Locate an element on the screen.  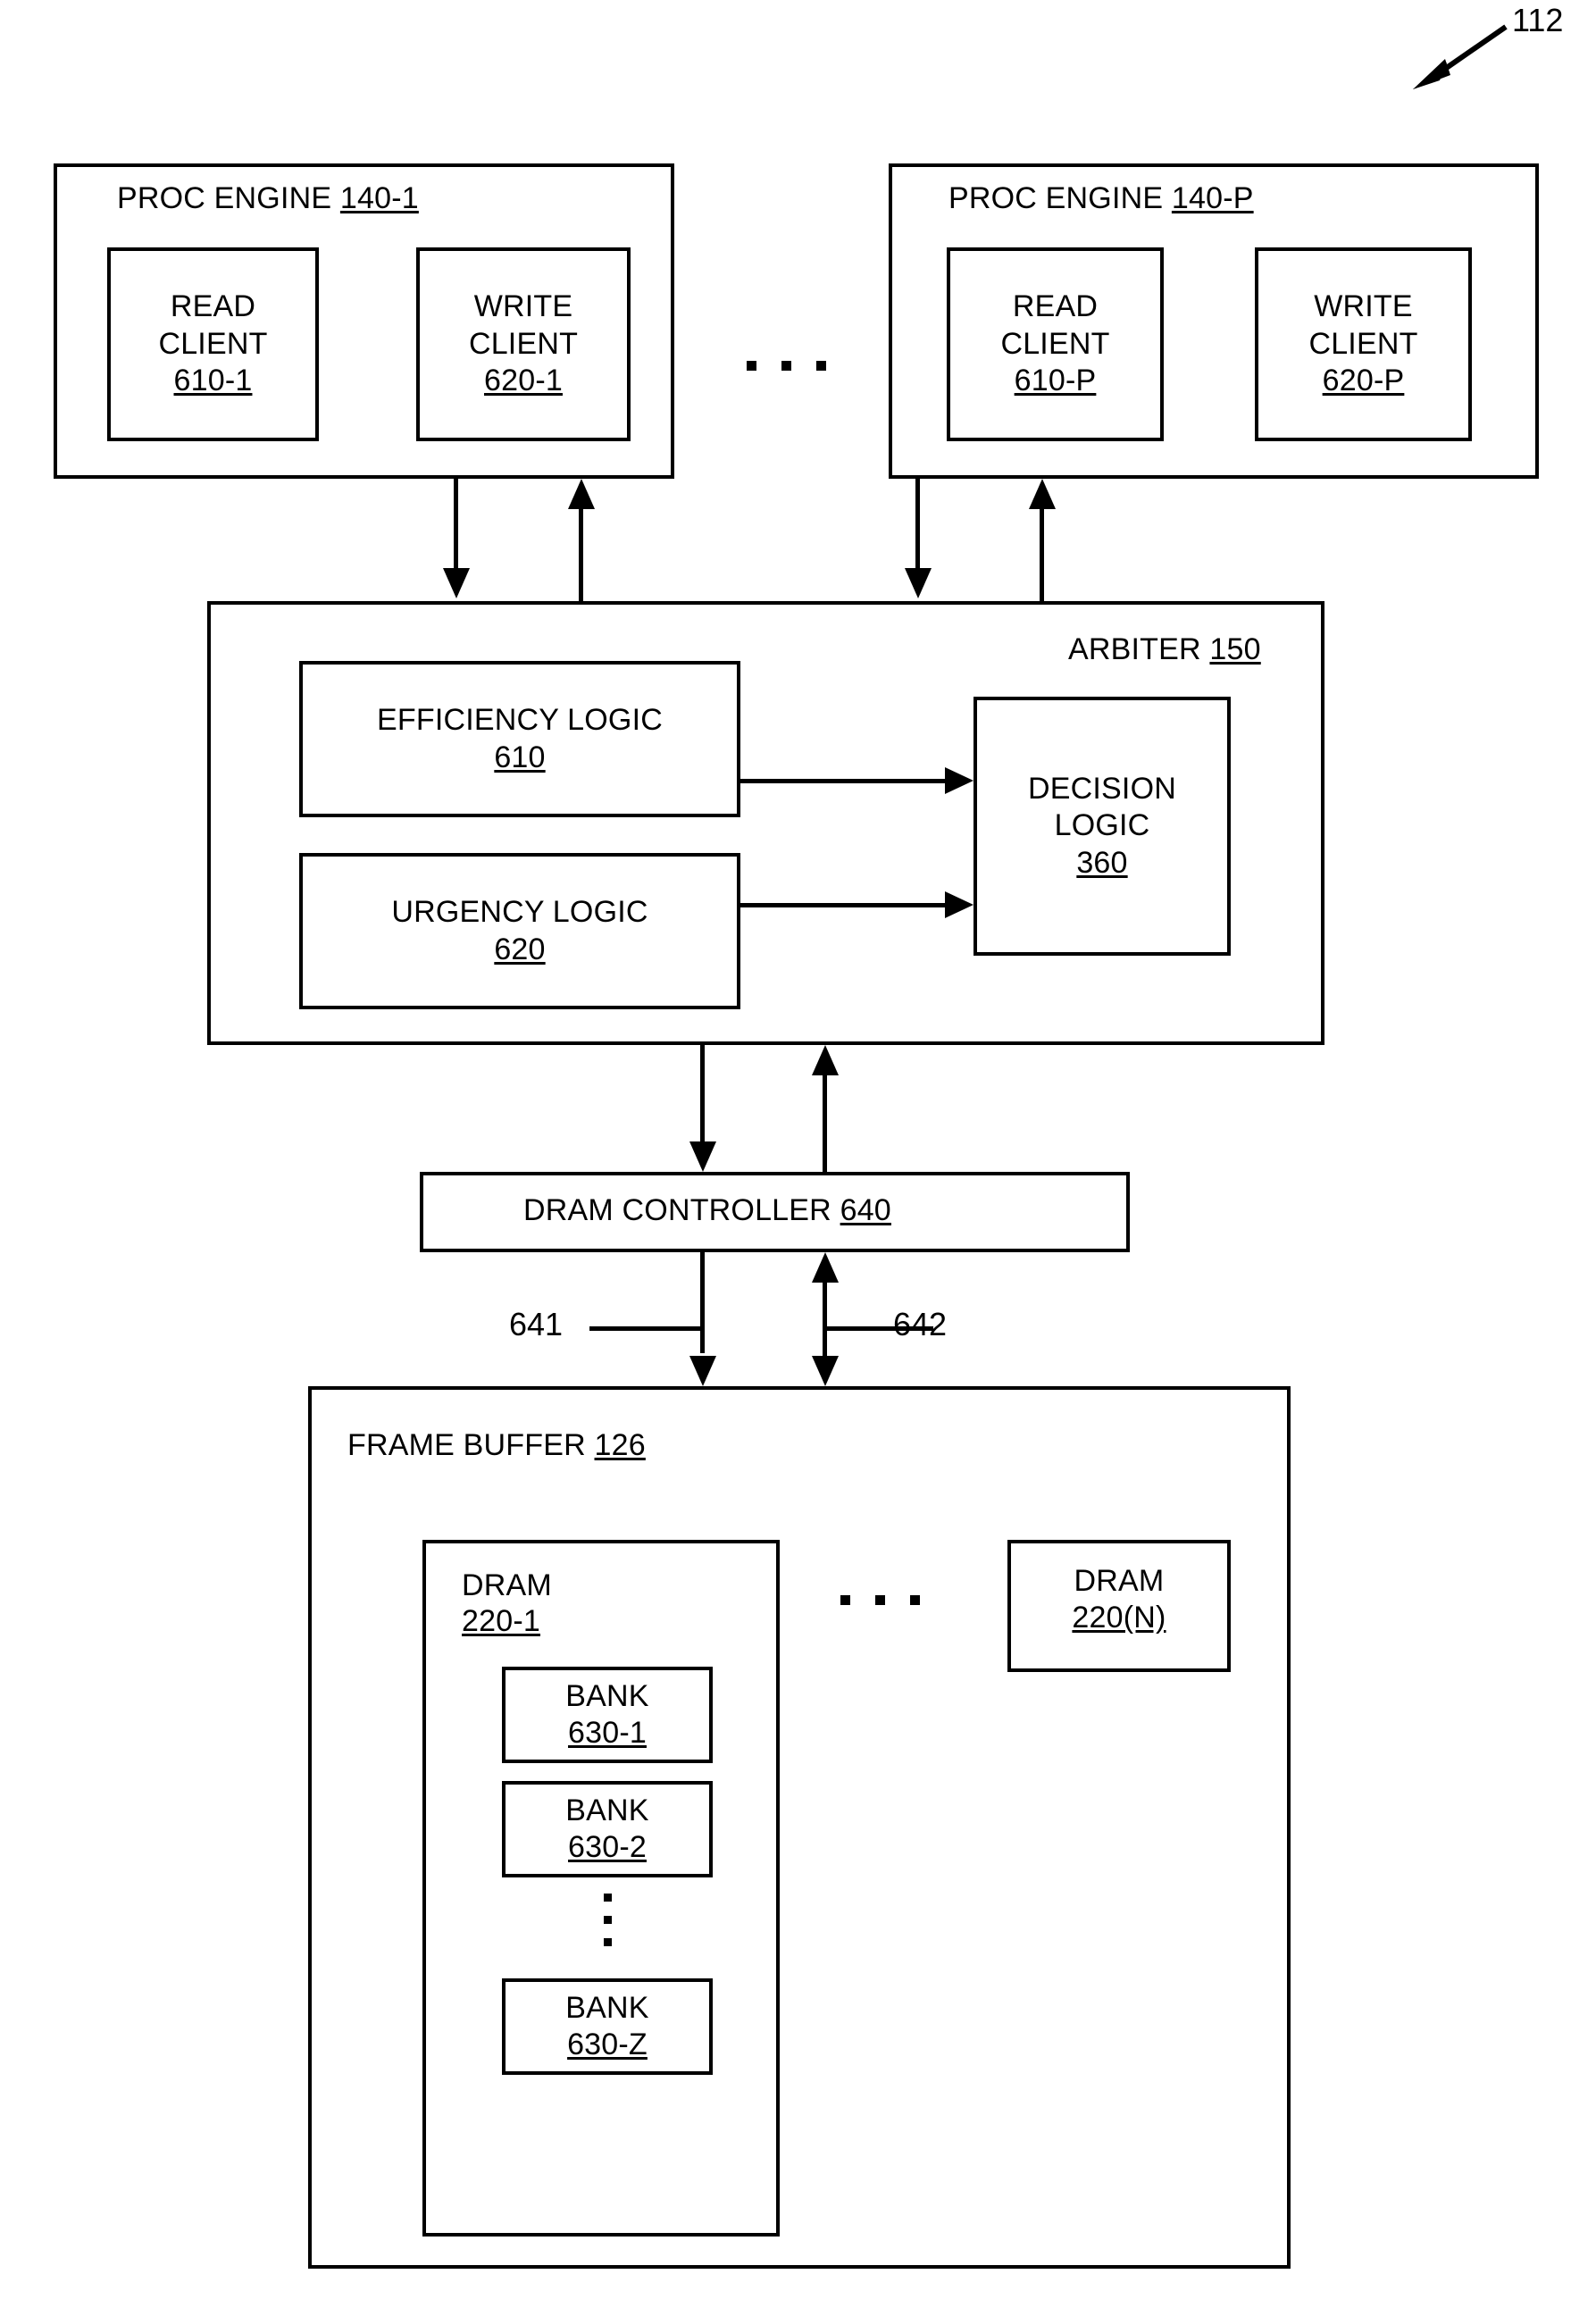
dram-controller-text: DRAM CONTROLLER is located at coordinates (677, 1210).